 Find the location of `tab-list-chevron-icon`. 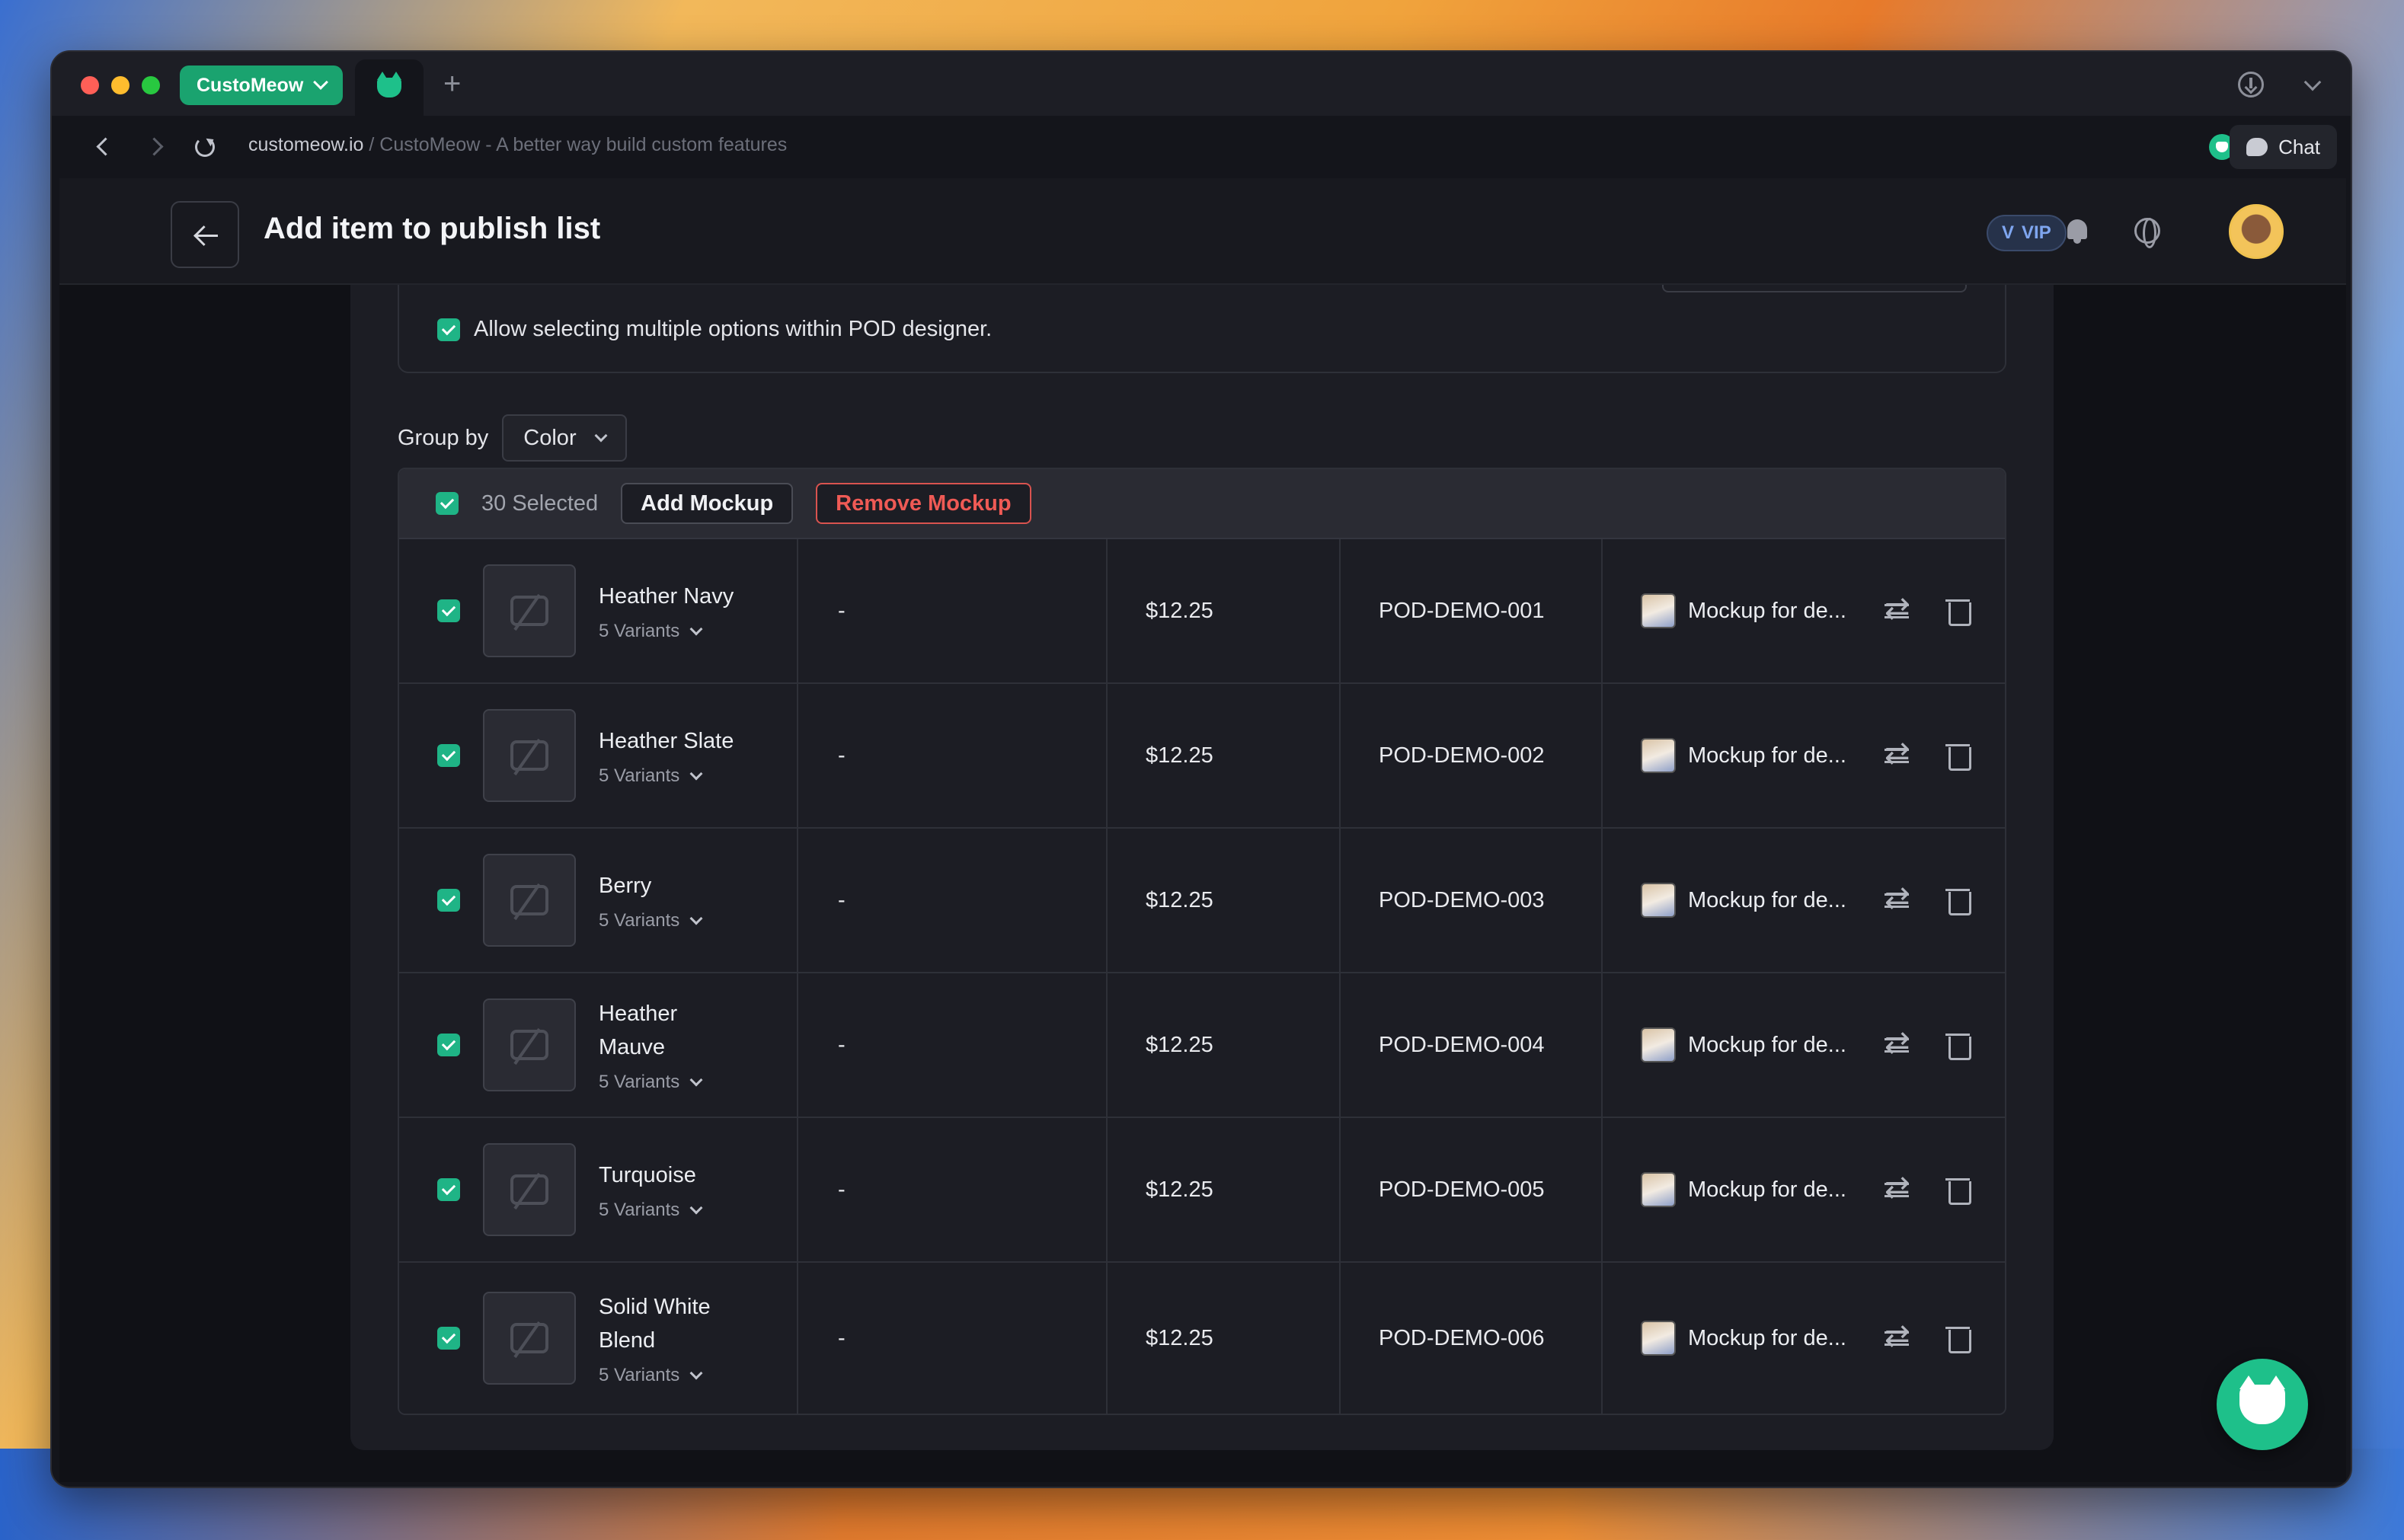

tab-list-chevron-icon is located at coordinates (2312, 82).